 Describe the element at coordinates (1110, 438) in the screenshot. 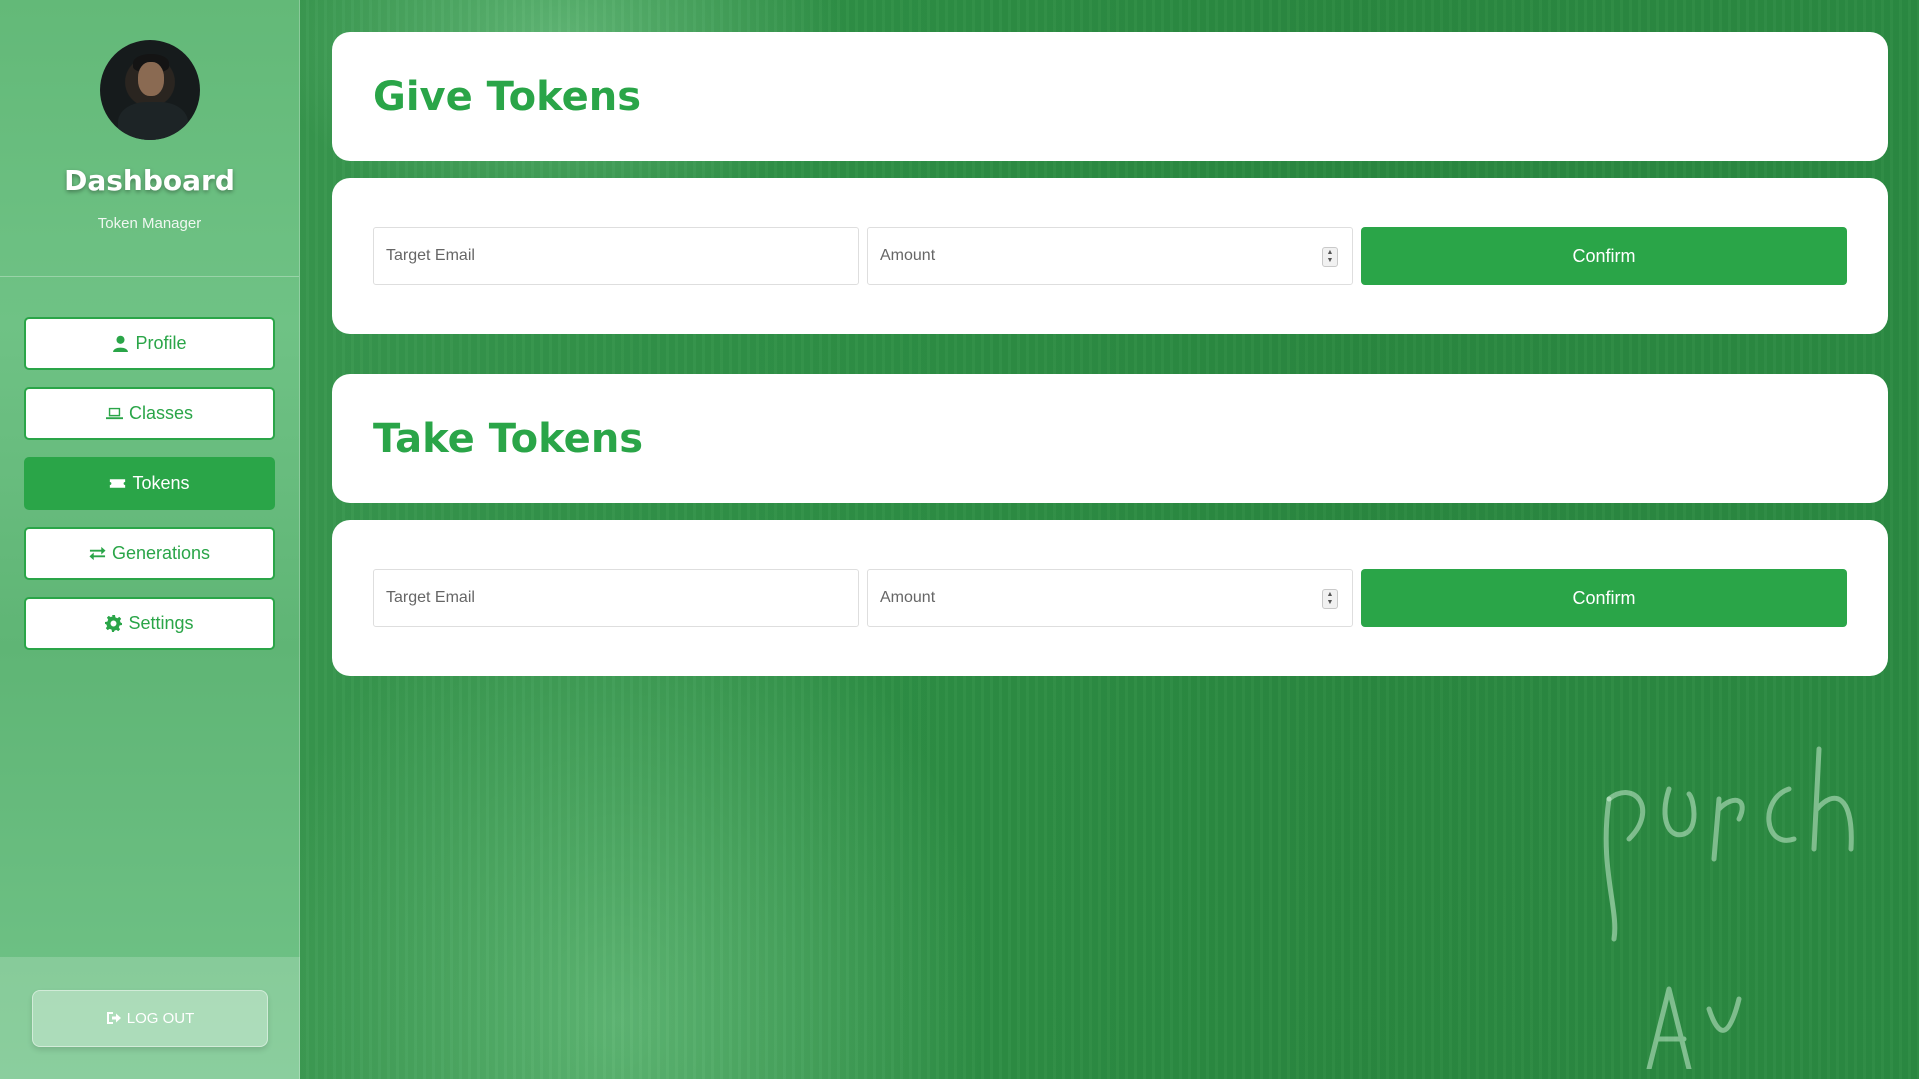

I see `take-tokens-title-card: Take Tokens` at that location.